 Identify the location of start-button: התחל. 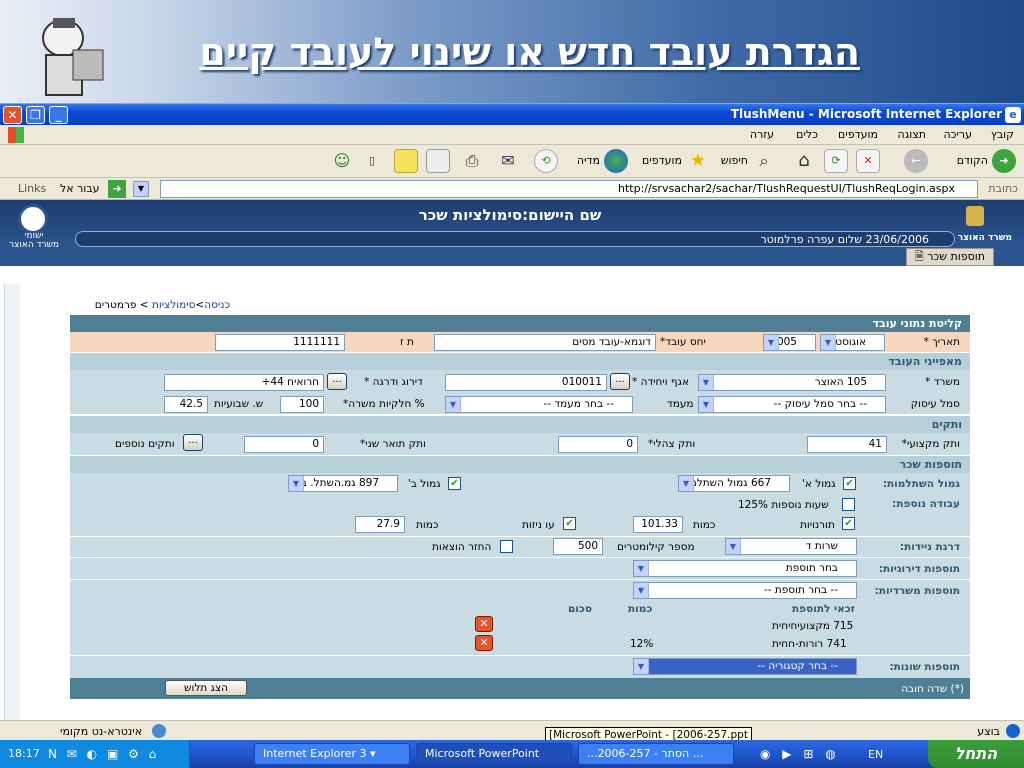
(976, 754).